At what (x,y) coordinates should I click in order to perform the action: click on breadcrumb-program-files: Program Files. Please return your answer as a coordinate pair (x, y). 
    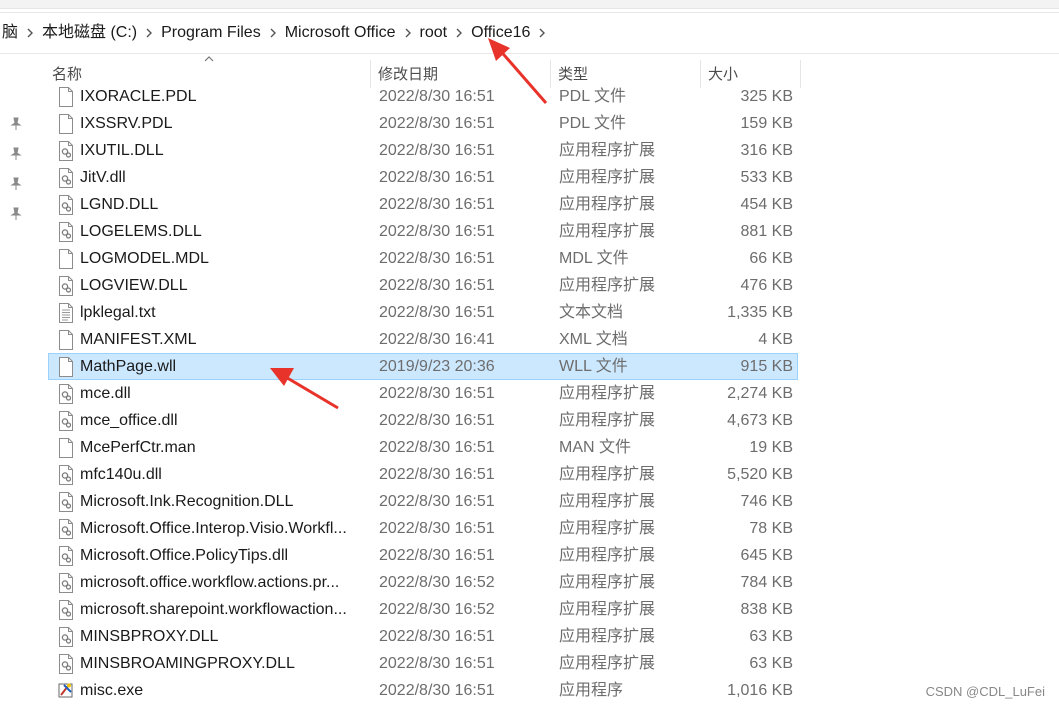
    Looking at the image, I should click on (211, 33).